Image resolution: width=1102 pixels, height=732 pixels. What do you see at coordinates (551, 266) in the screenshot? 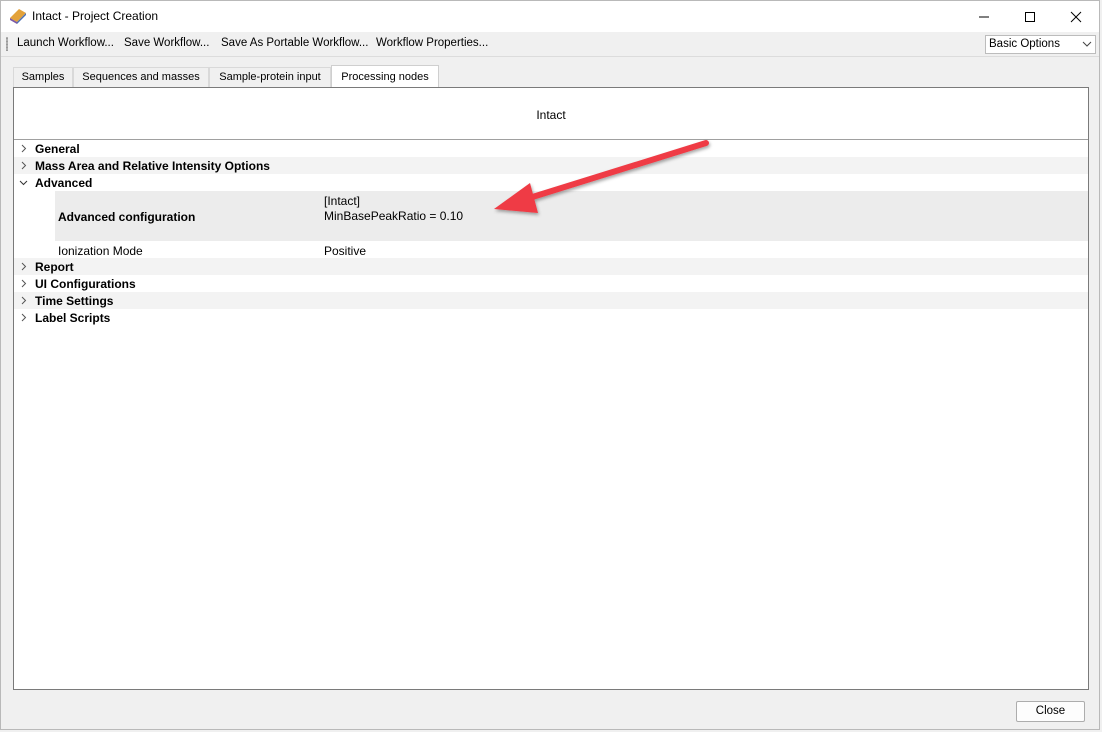
I see `group-report: Report` at bounding box center [551, 266].